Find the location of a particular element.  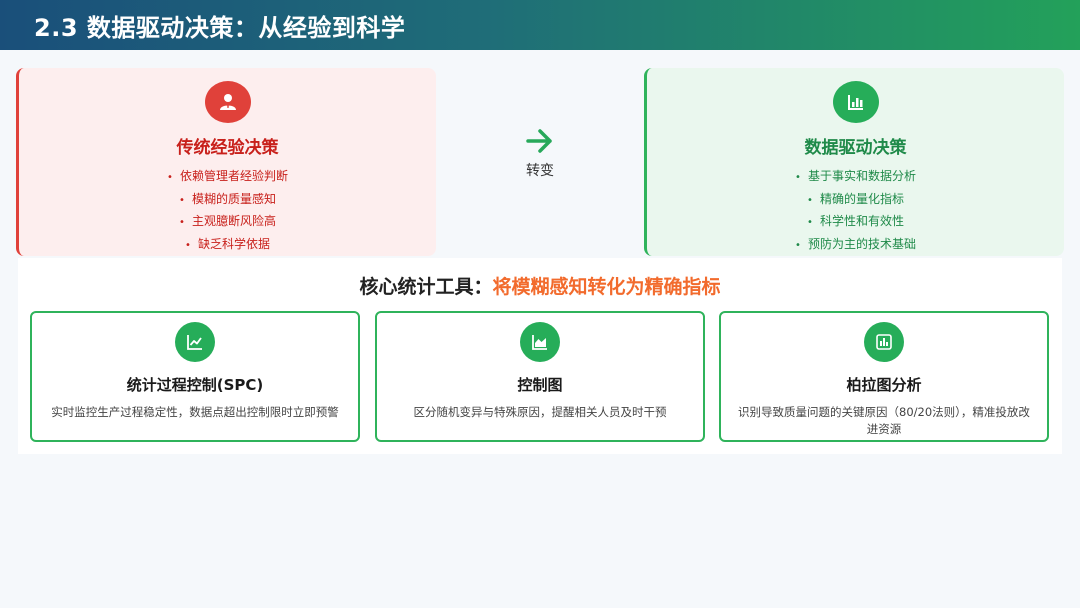

traditional-decision-title: 传统经验决策 is located at coordinates (227, 148).